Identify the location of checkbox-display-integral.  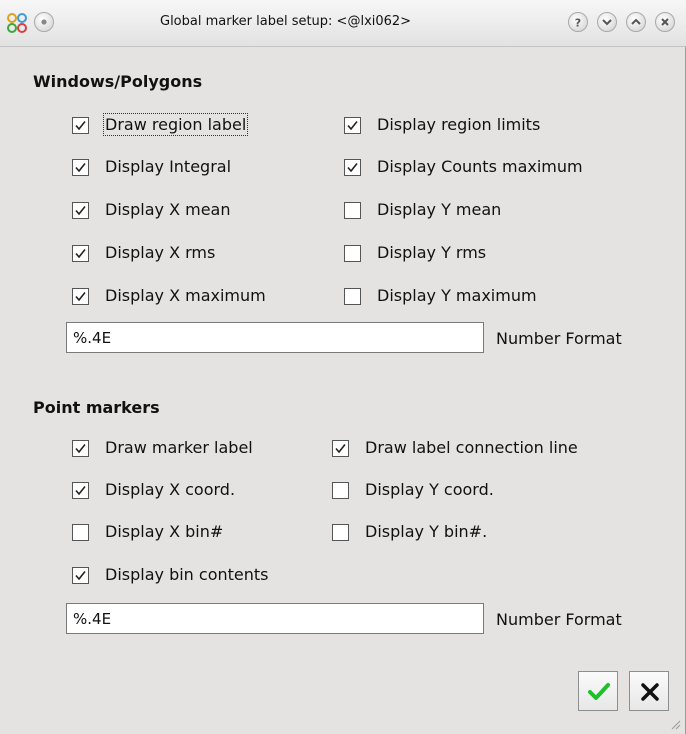
(80, 167).